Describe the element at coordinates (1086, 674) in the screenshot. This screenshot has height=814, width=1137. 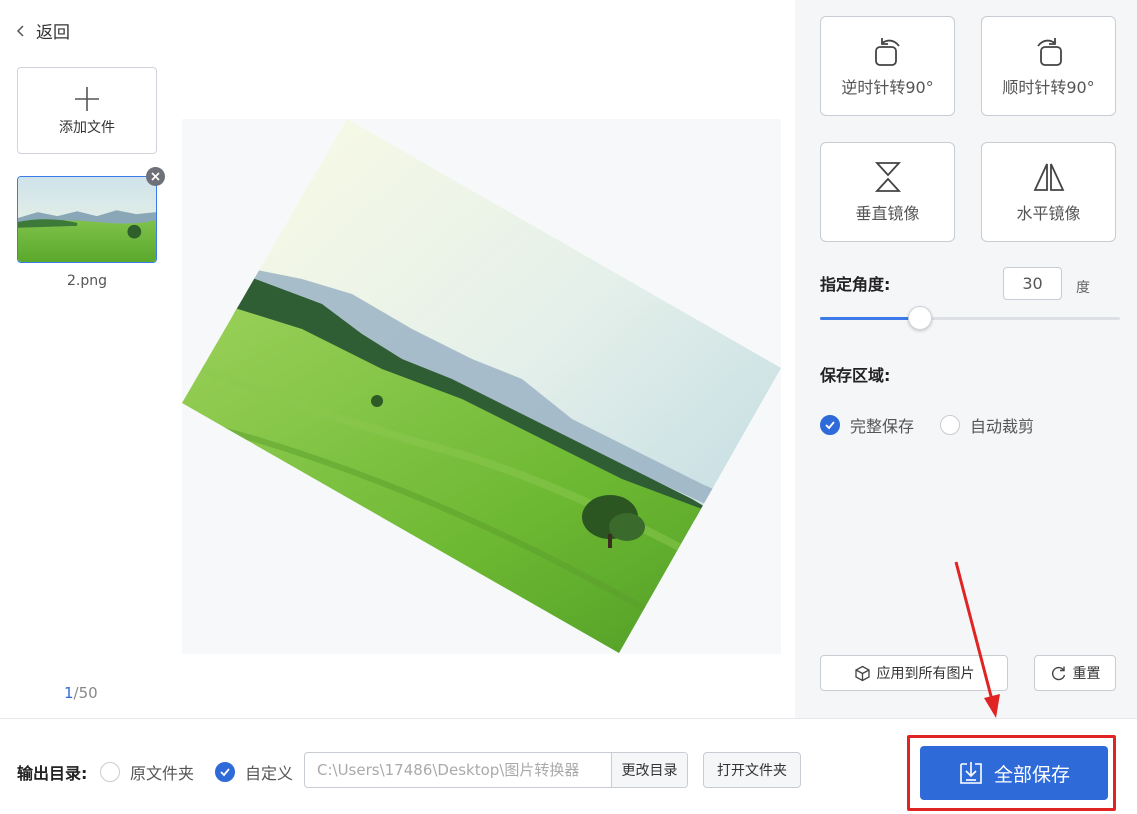
I see `reset-label: 重置` at that location.